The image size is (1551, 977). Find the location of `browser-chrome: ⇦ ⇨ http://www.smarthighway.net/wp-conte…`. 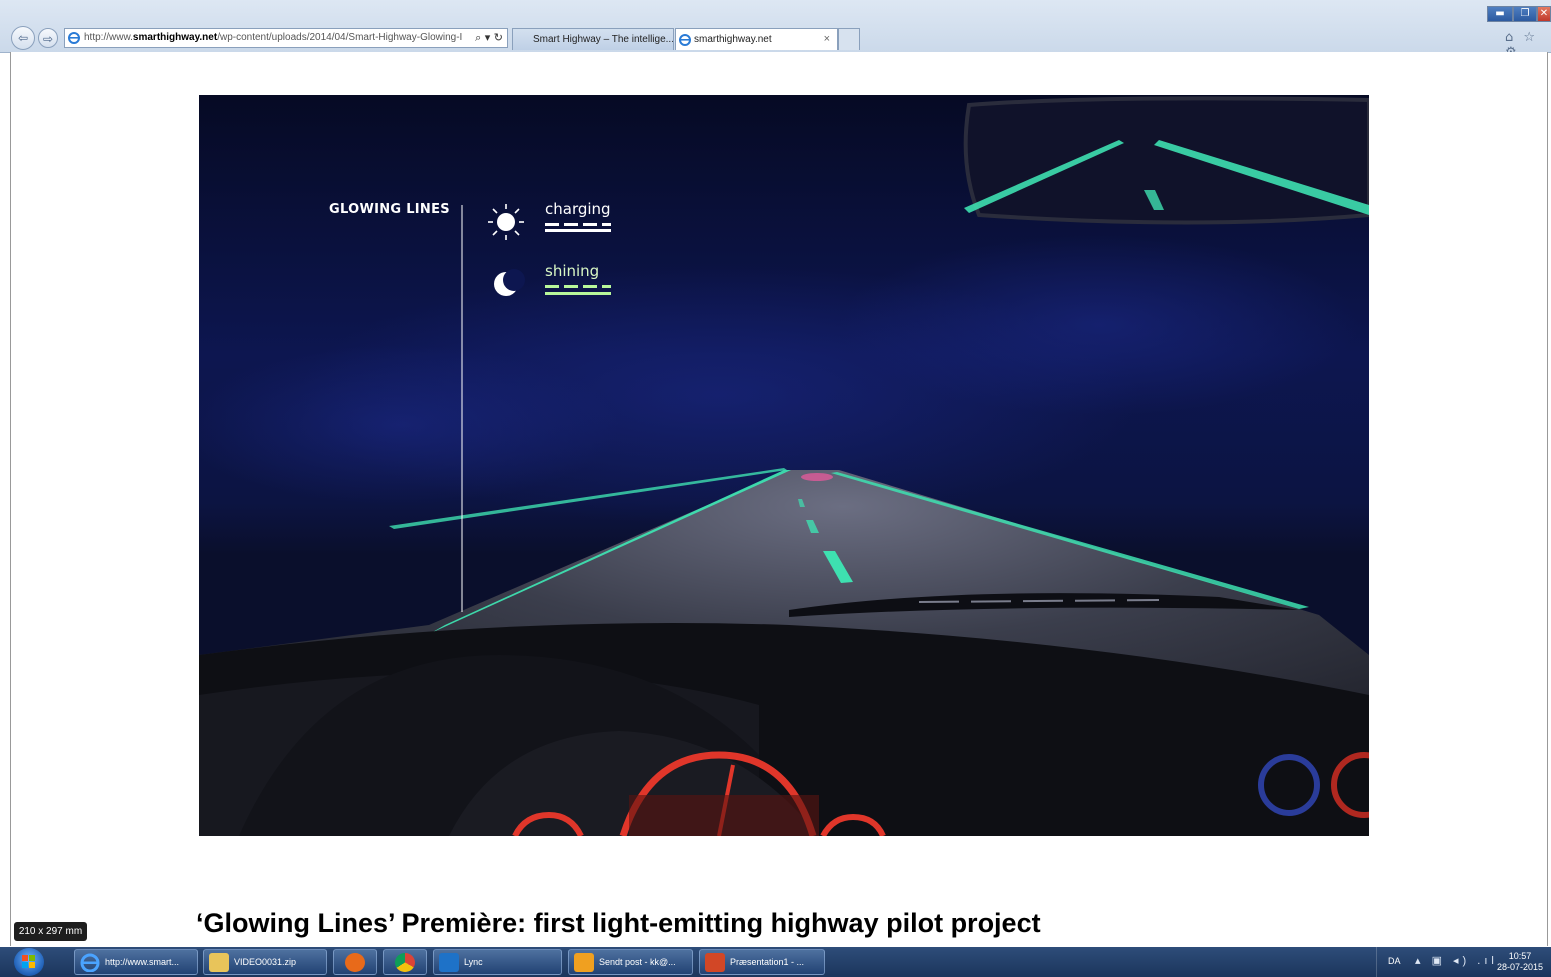

browser-chrome: ⇦ ⇨ http://www.smarthighway.net/wp-conte… is located at coordinates (775, 30).